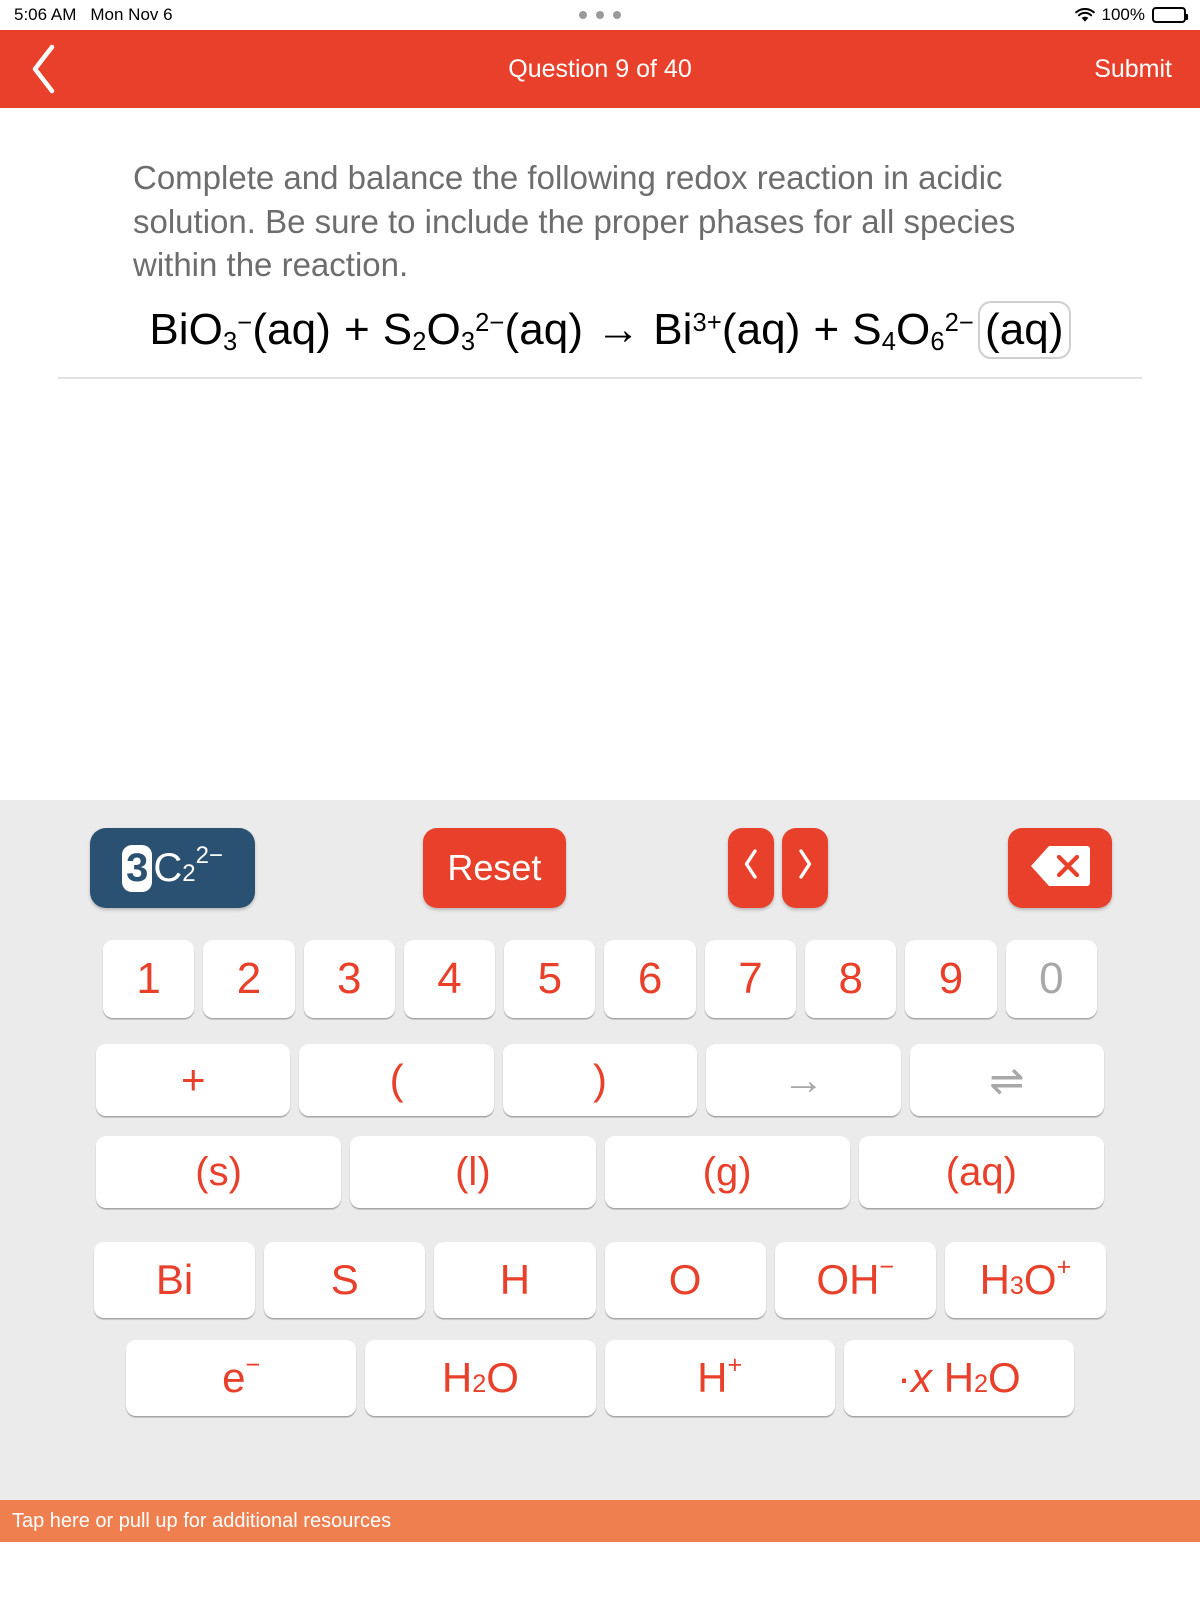  Describe the element at coordinates (600, 1162) in the screenshot. I see `keyboard-phase-row: (s) (l) (g) (aq)` at that location.